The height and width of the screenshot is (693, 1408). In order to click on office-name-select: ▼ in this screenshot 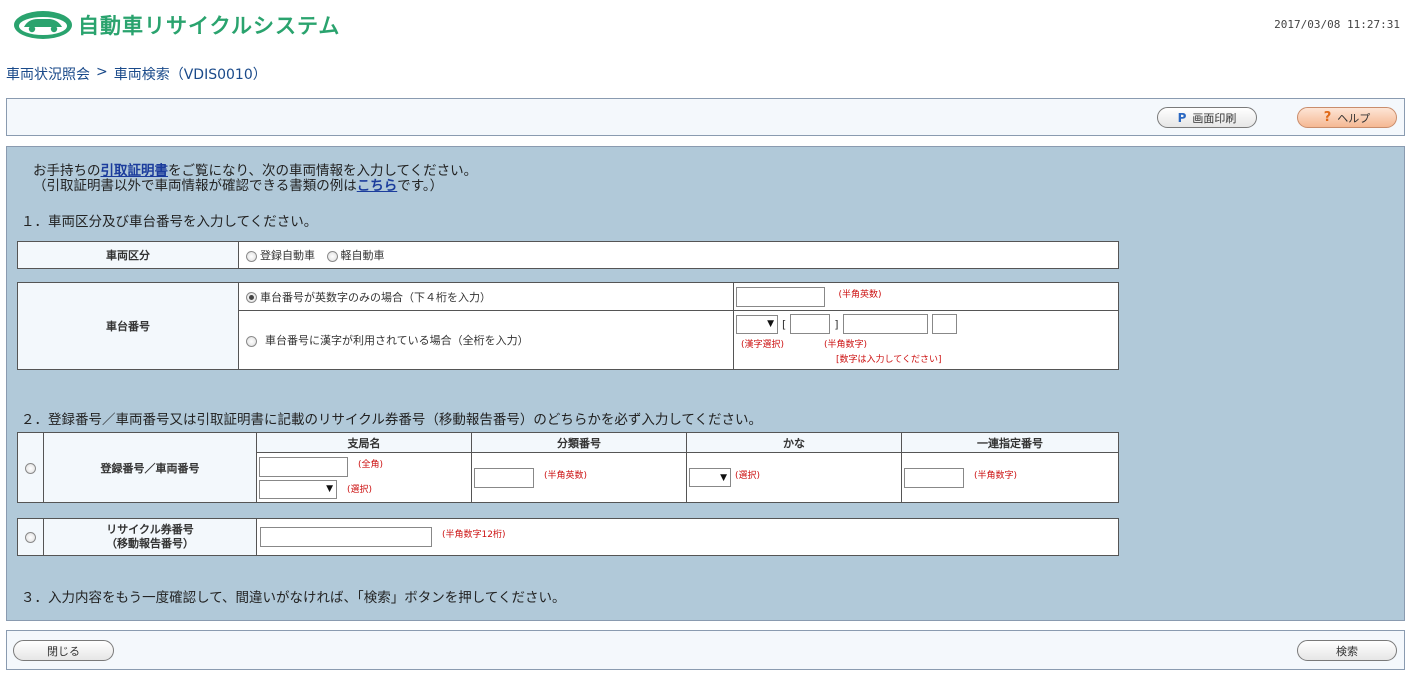, I will do `click(298, 489)`.